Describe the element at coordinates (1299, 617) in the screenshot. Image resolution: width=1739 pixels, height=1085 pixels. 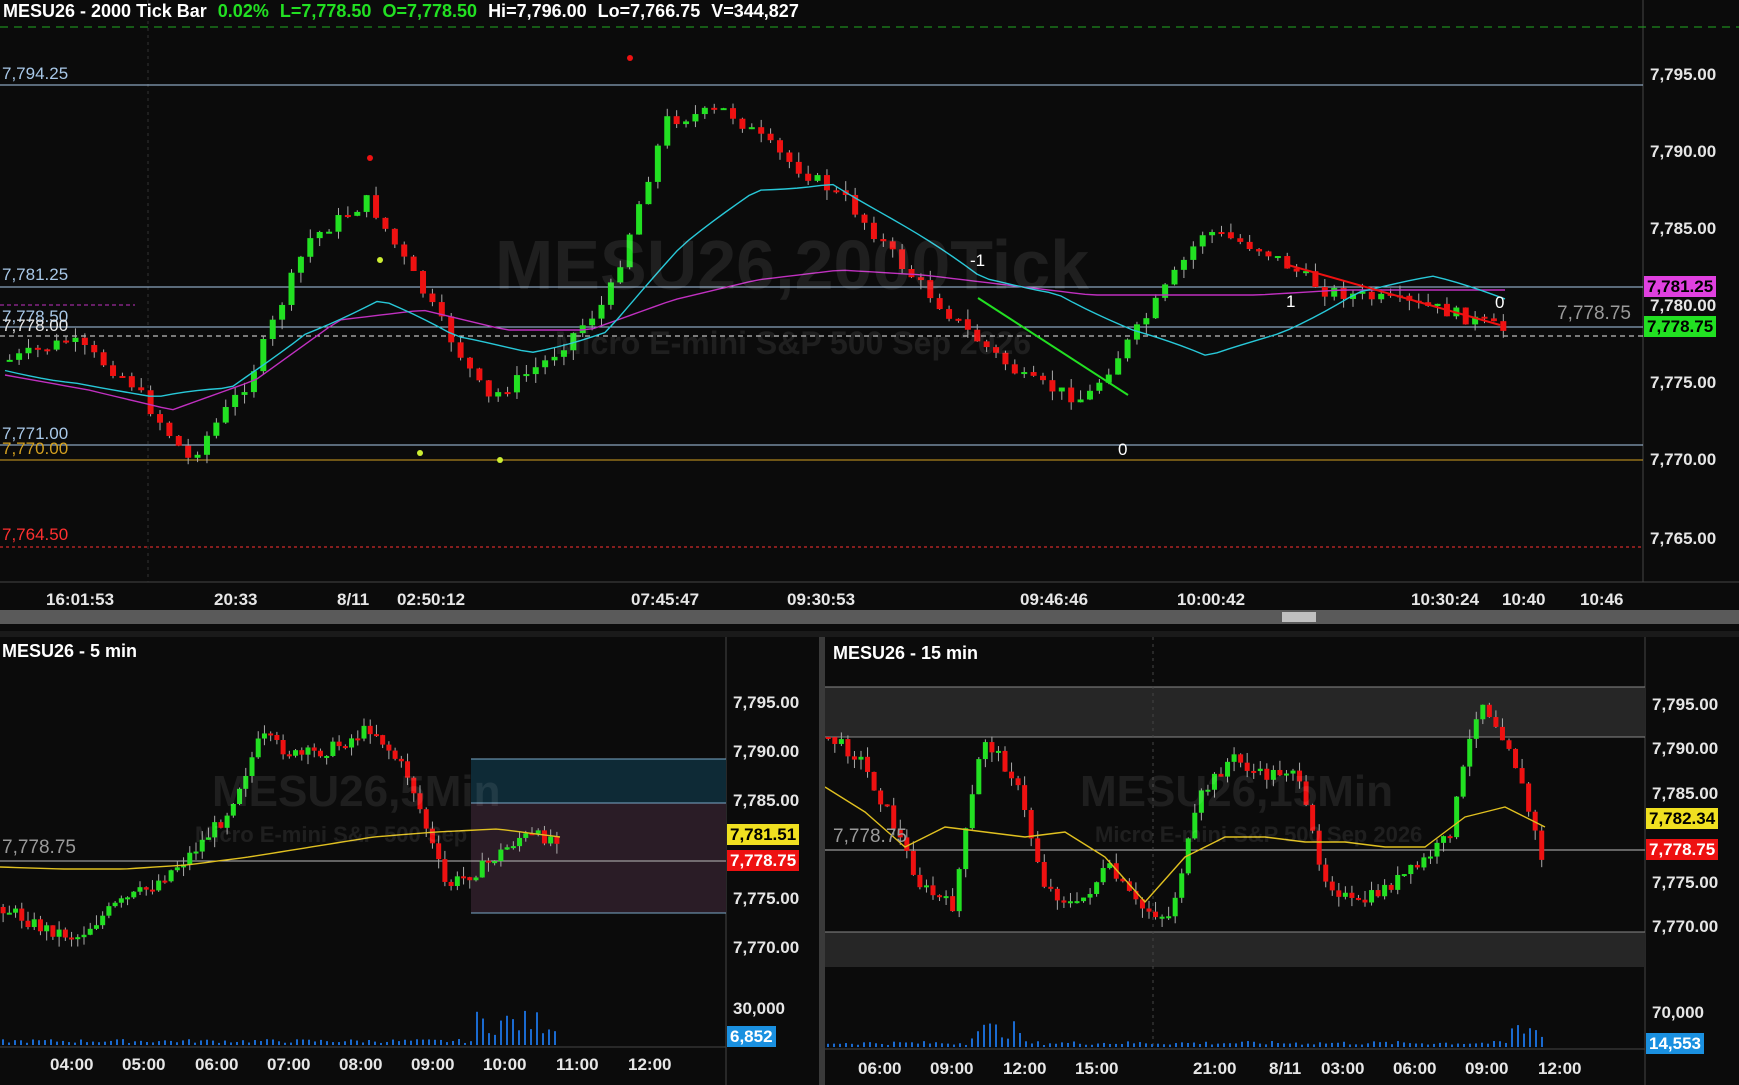
I see `scrollbar-thumb` at that location.